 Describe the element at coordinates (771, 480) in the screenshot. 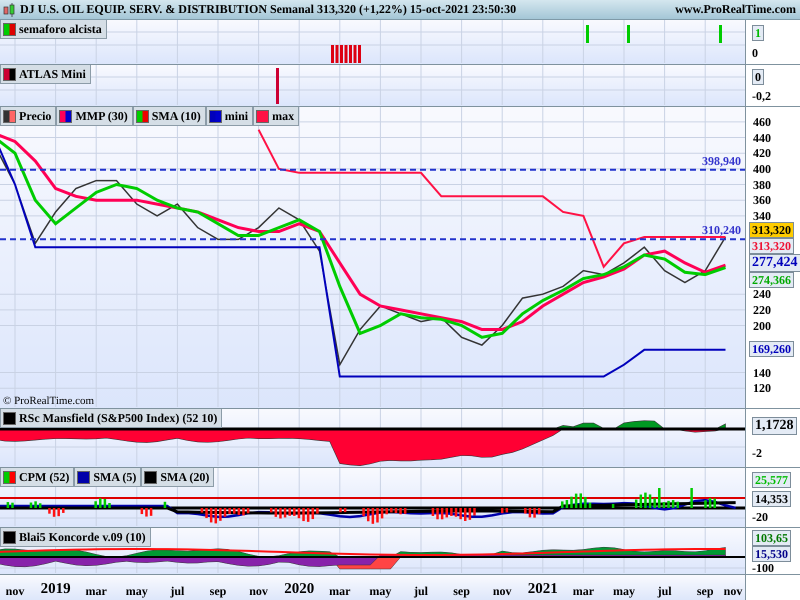

I see `value-badge: 25,577` at that location.